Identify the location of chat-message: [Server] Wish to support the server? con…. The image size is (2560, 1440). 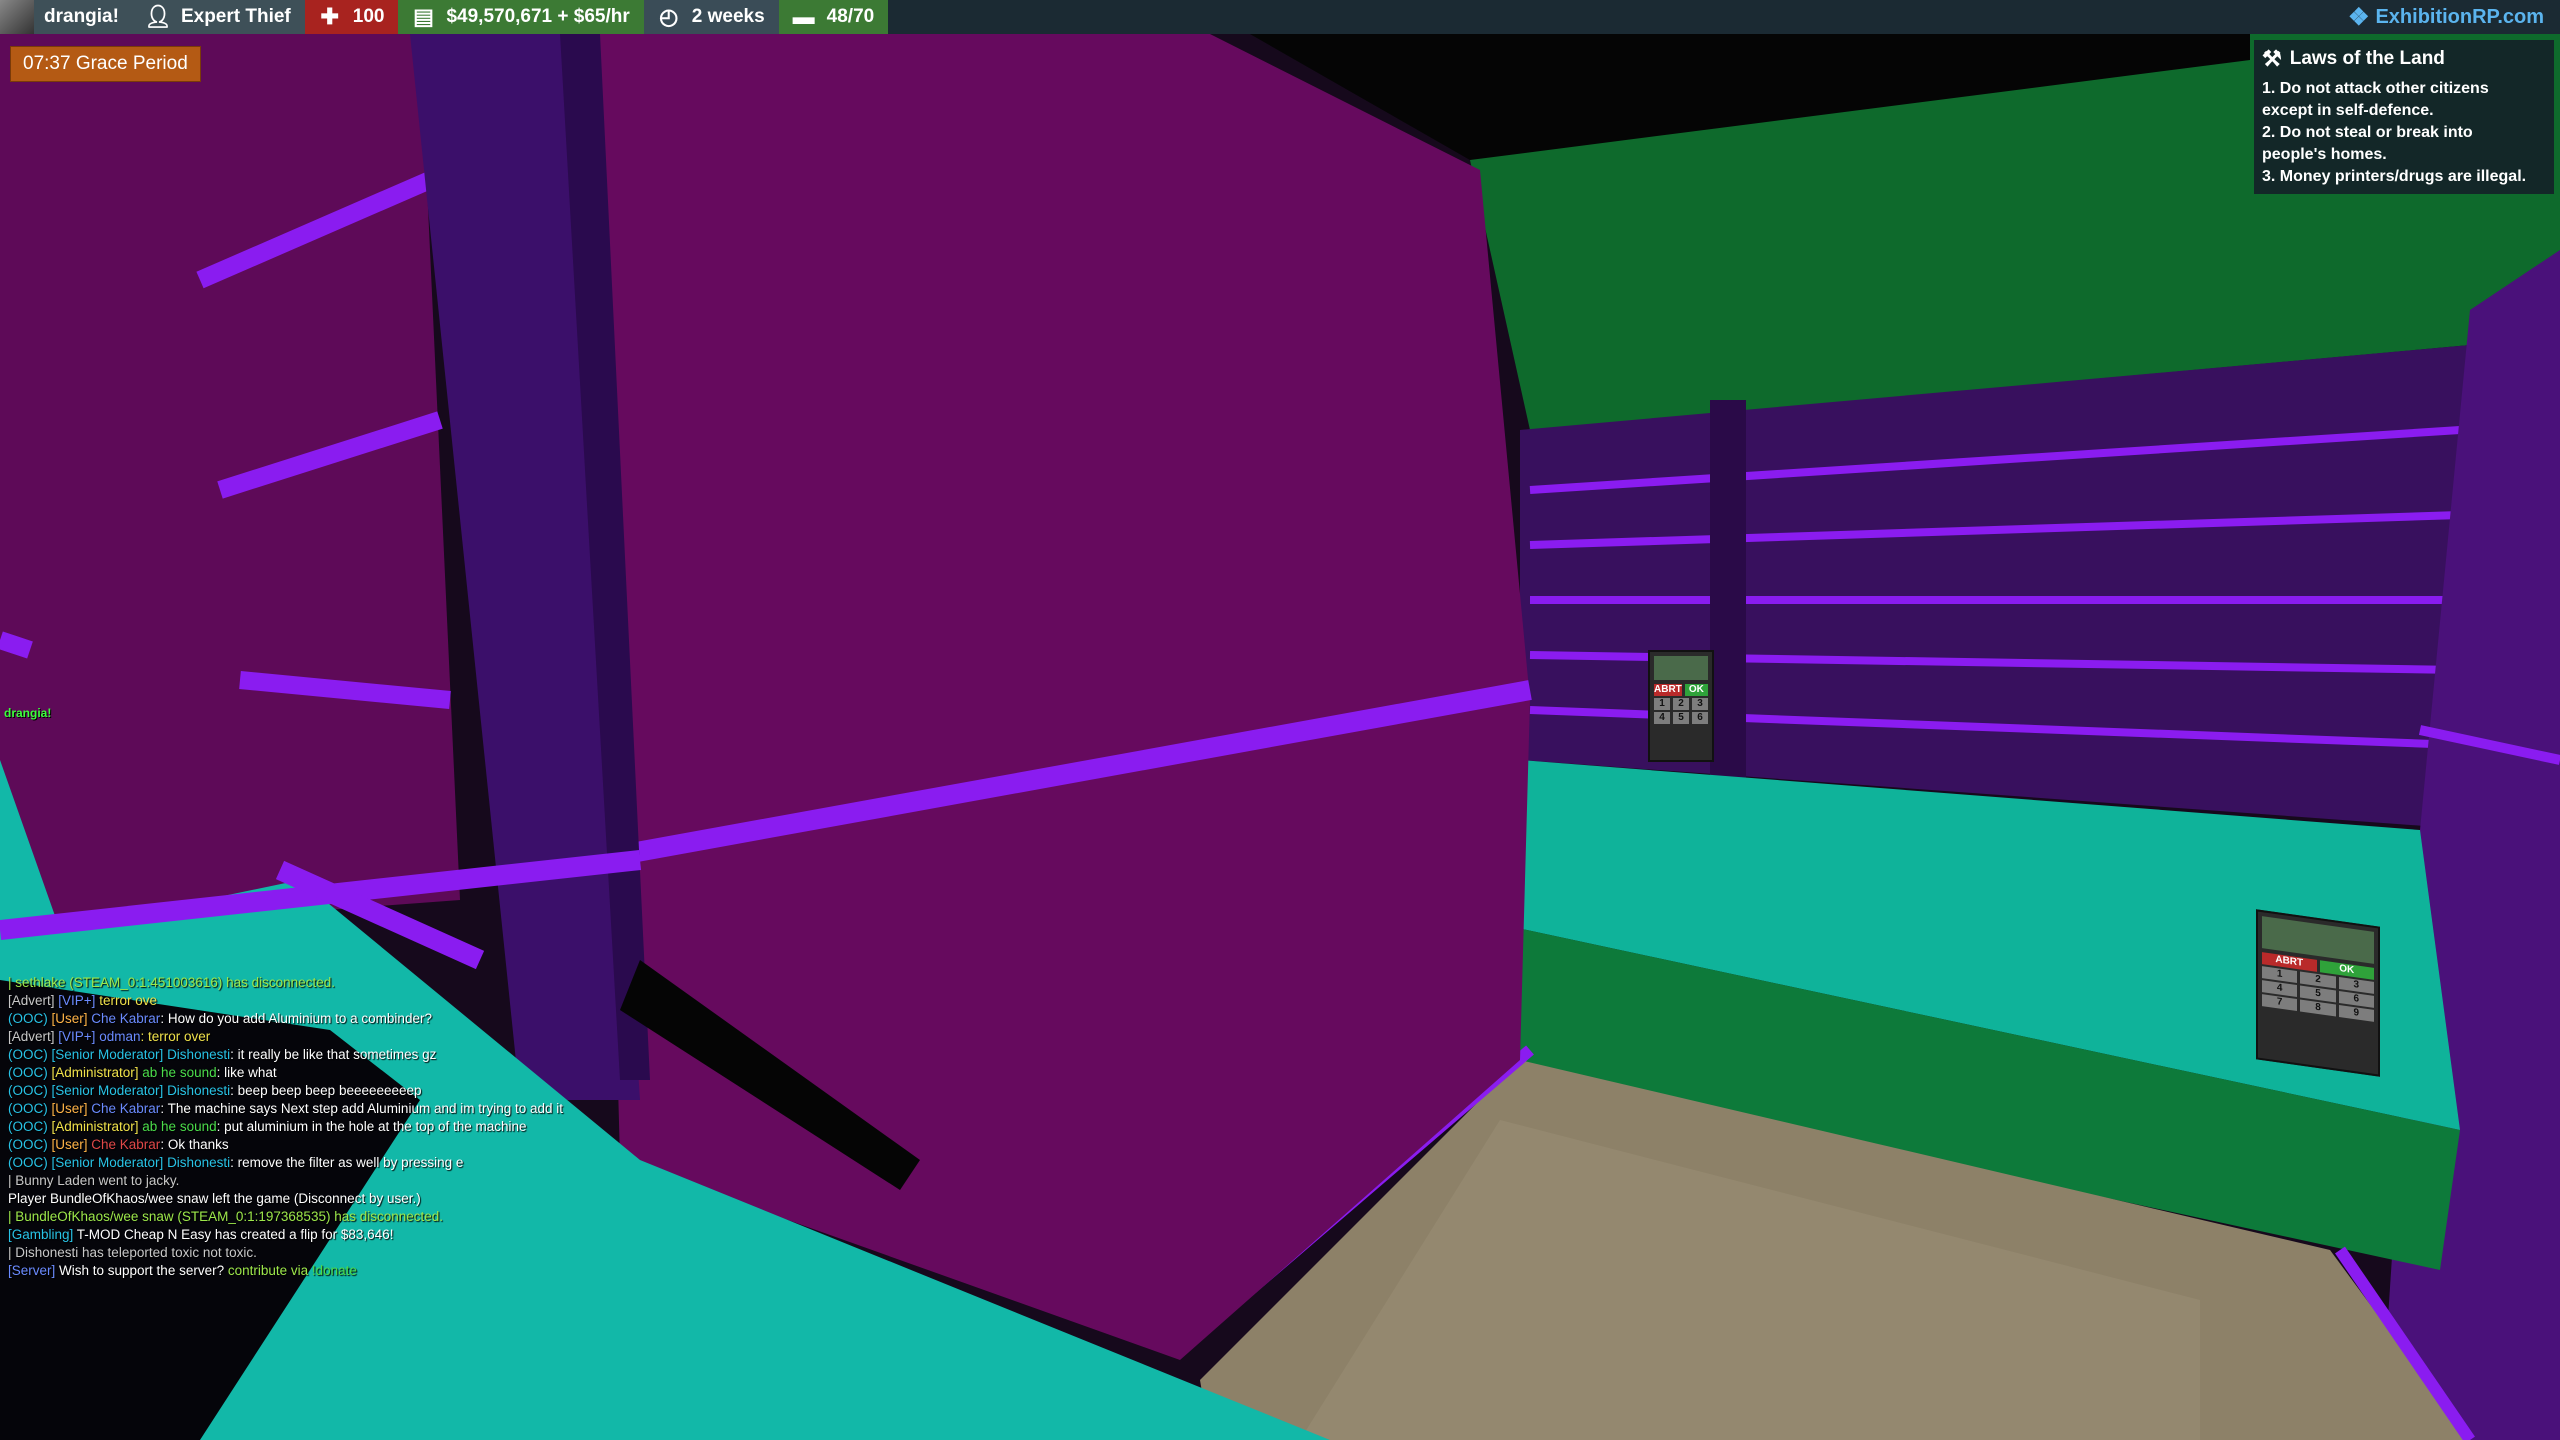
(358, 1271).